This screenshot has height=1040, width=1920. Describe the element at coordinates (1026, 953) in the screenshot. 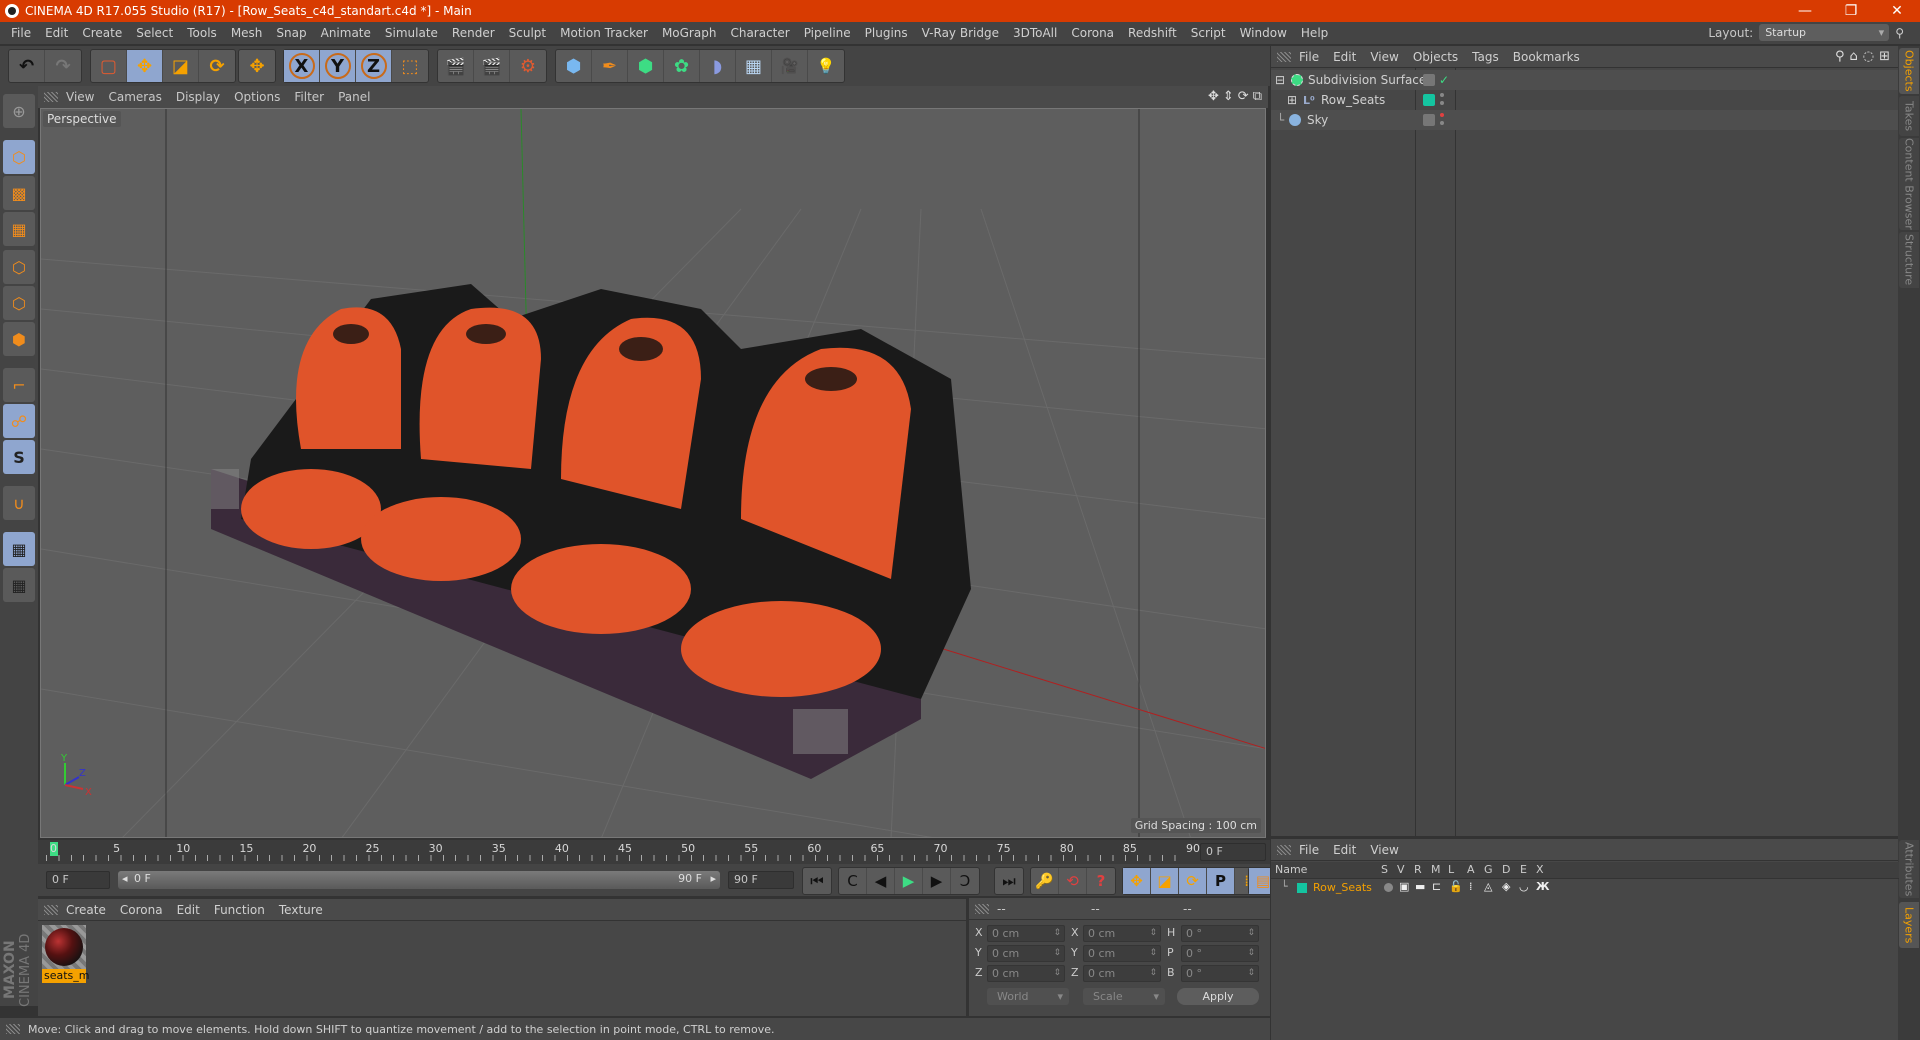

I see `pos-y-field: 0 cm` at that location.